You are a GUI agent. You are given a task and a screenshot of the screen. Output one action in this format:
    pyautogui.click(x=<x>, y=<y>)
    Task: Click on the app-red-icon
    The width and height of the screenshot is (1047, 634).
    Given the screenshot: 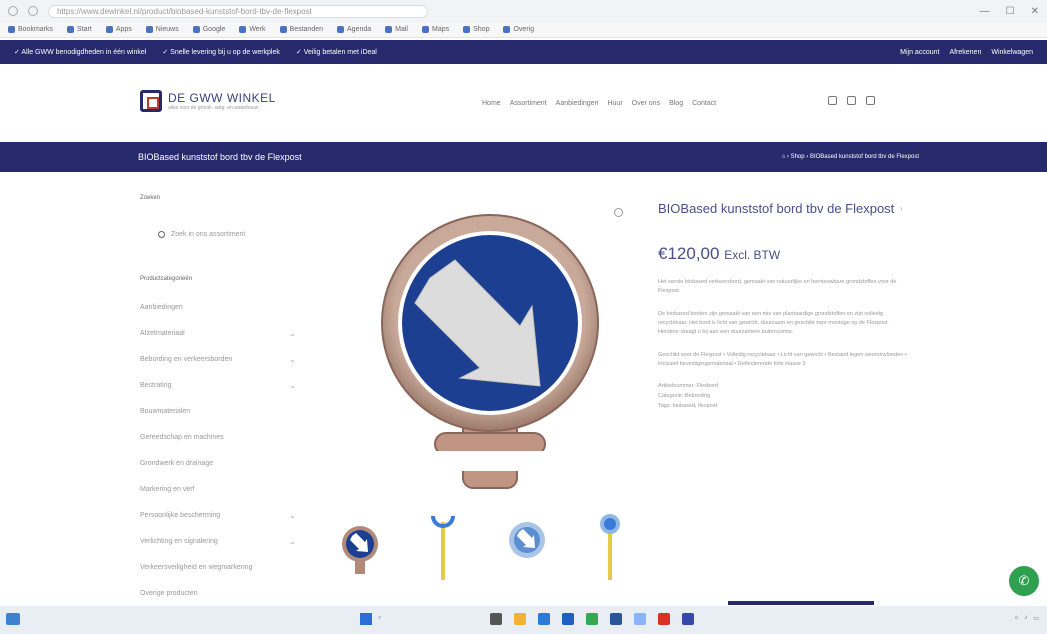 What is the action you would take?
    pyautogui.click(x=664, y=619)
    